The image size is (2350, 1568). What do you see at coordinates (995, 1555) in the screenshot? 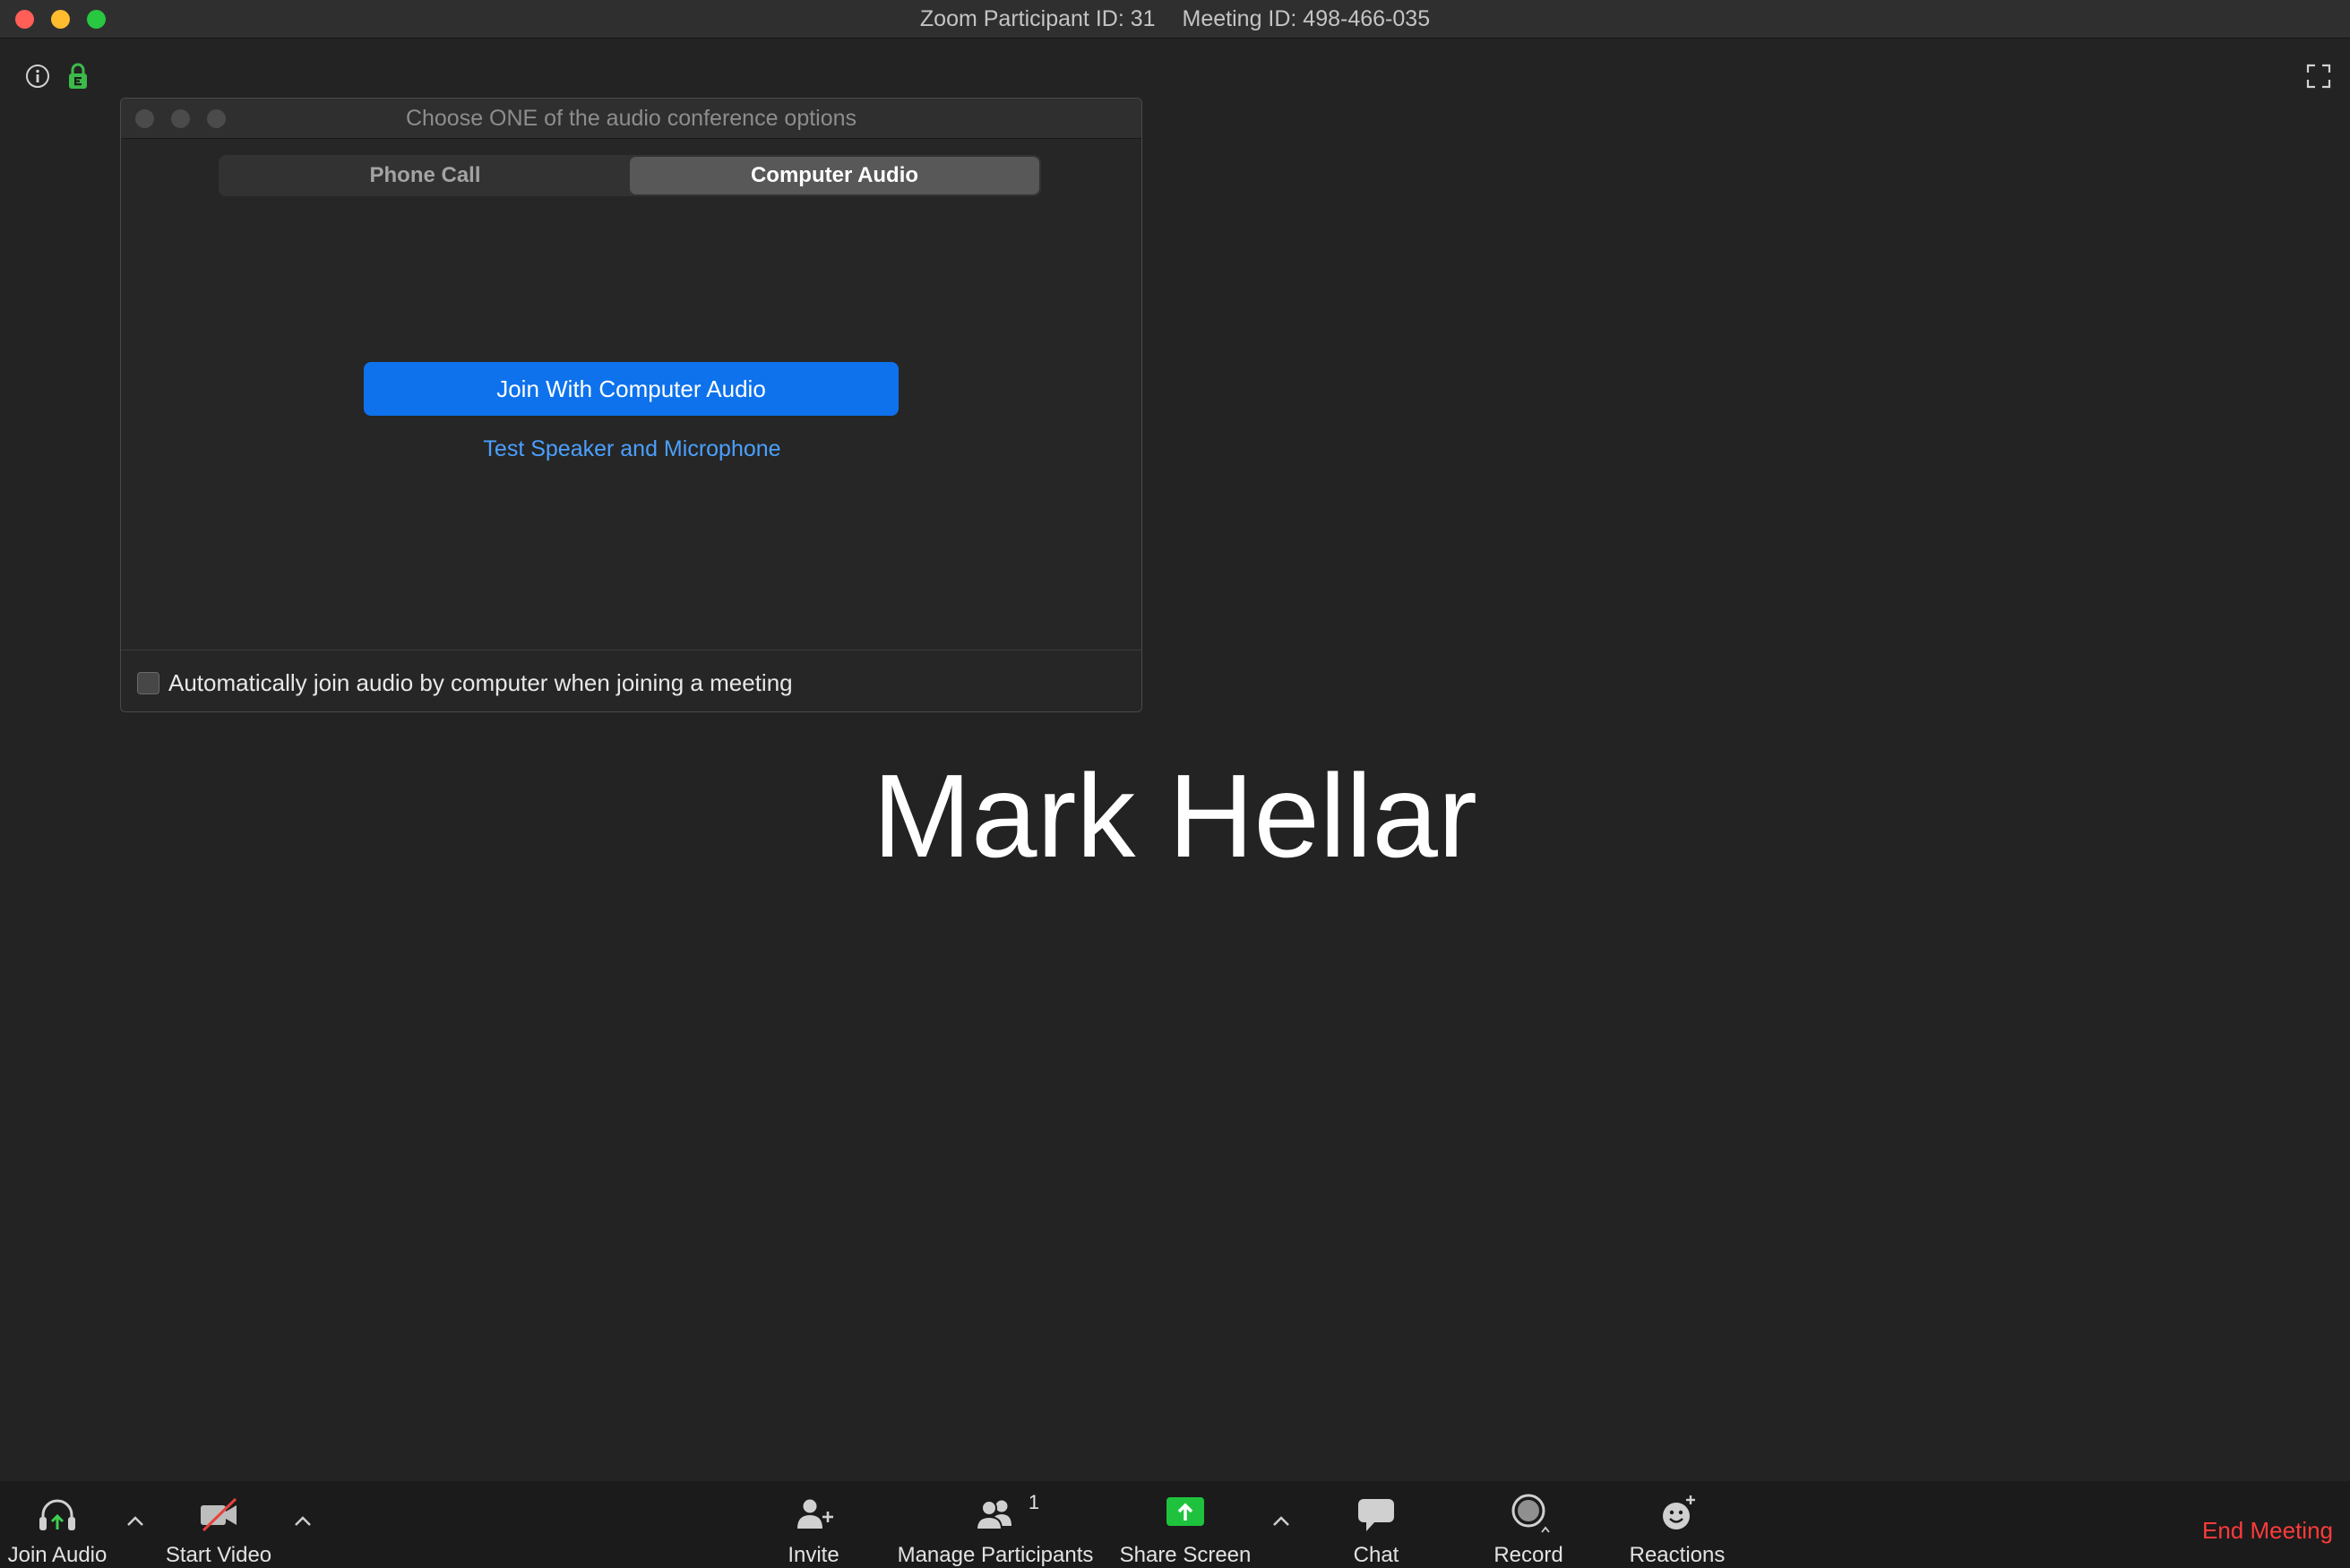
I see `manage-participants-label: Manage Participants` at bounding box center [995, 1555].